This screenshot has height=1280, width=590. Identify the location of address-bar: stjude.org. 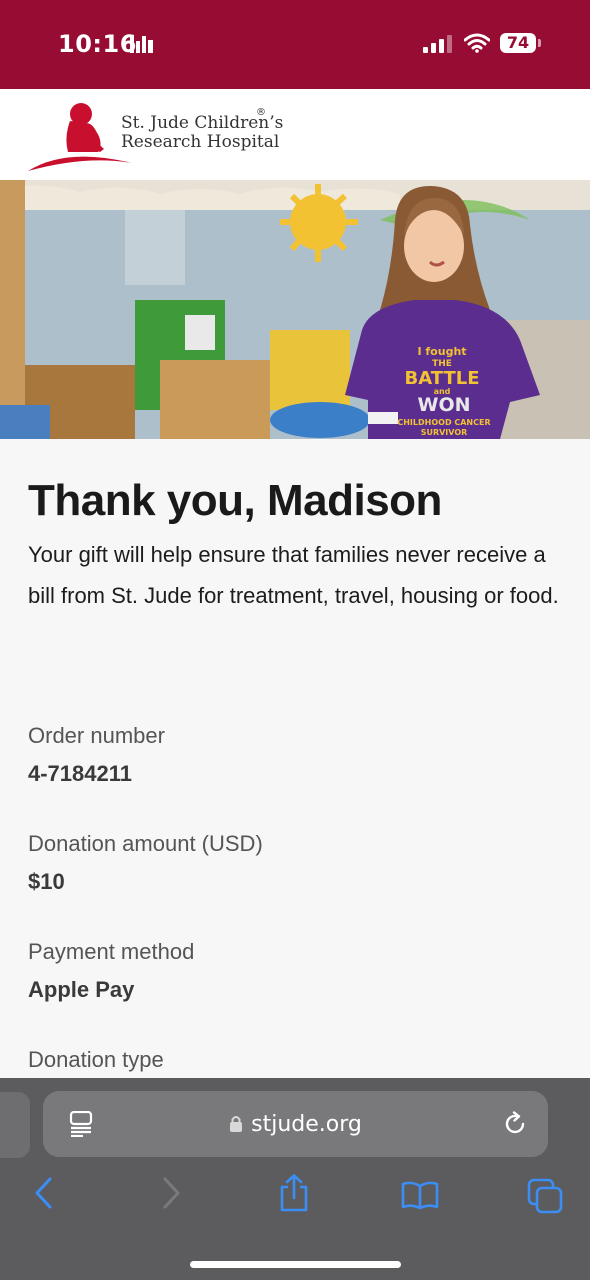
(295, 1124).